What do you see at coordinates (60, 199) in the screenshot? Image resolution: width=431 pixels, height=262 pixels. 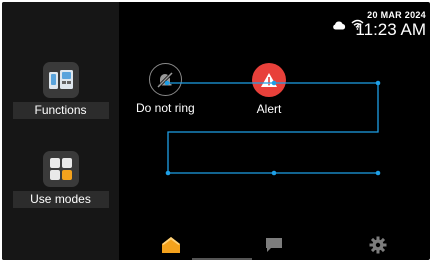 I see `use-modes-label: Use modes` at bounding box center [60, 199].